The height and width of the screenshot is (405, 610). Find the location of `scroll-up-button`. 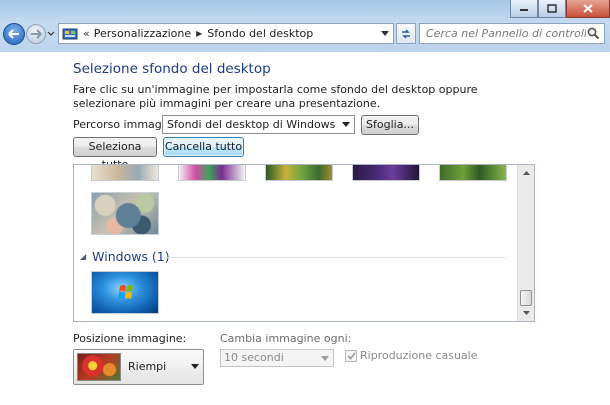

scroll-up-button is located at coordinates (526, 173).